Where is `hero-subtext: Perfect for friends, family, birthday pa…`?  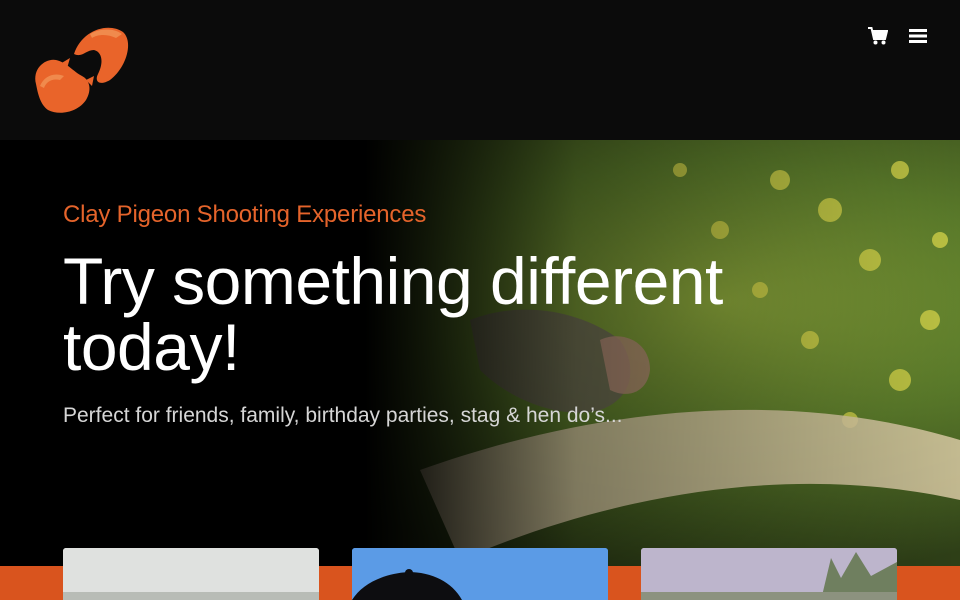
hero-subtext: Perfect for friends, family, birthday pa… is located at coordinates (343, 415).